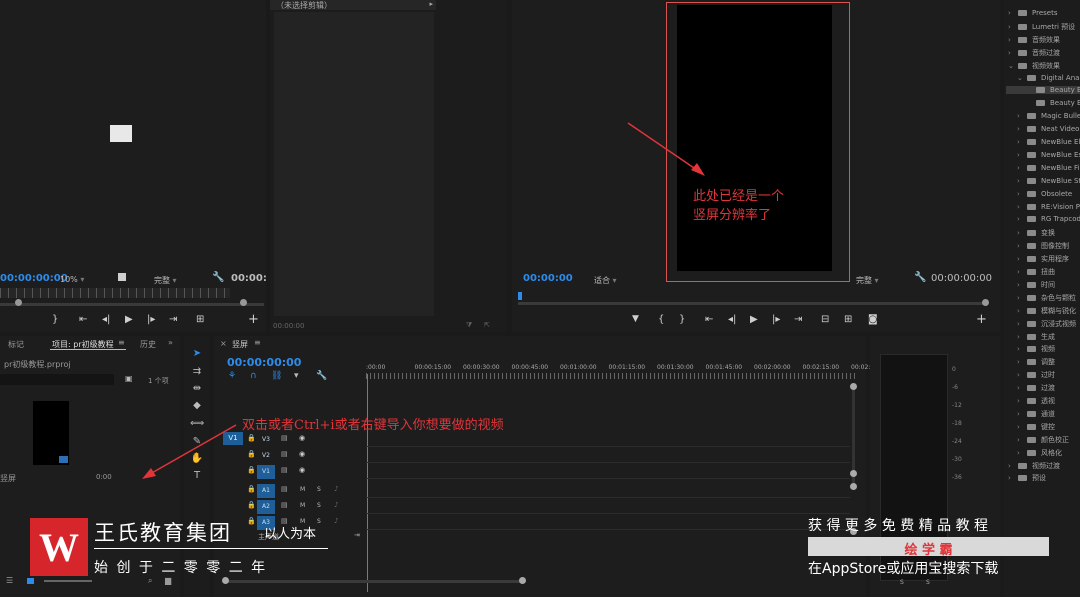  I want to click on promo-brand-bar: 绘 学 霸, so click(928, 547).